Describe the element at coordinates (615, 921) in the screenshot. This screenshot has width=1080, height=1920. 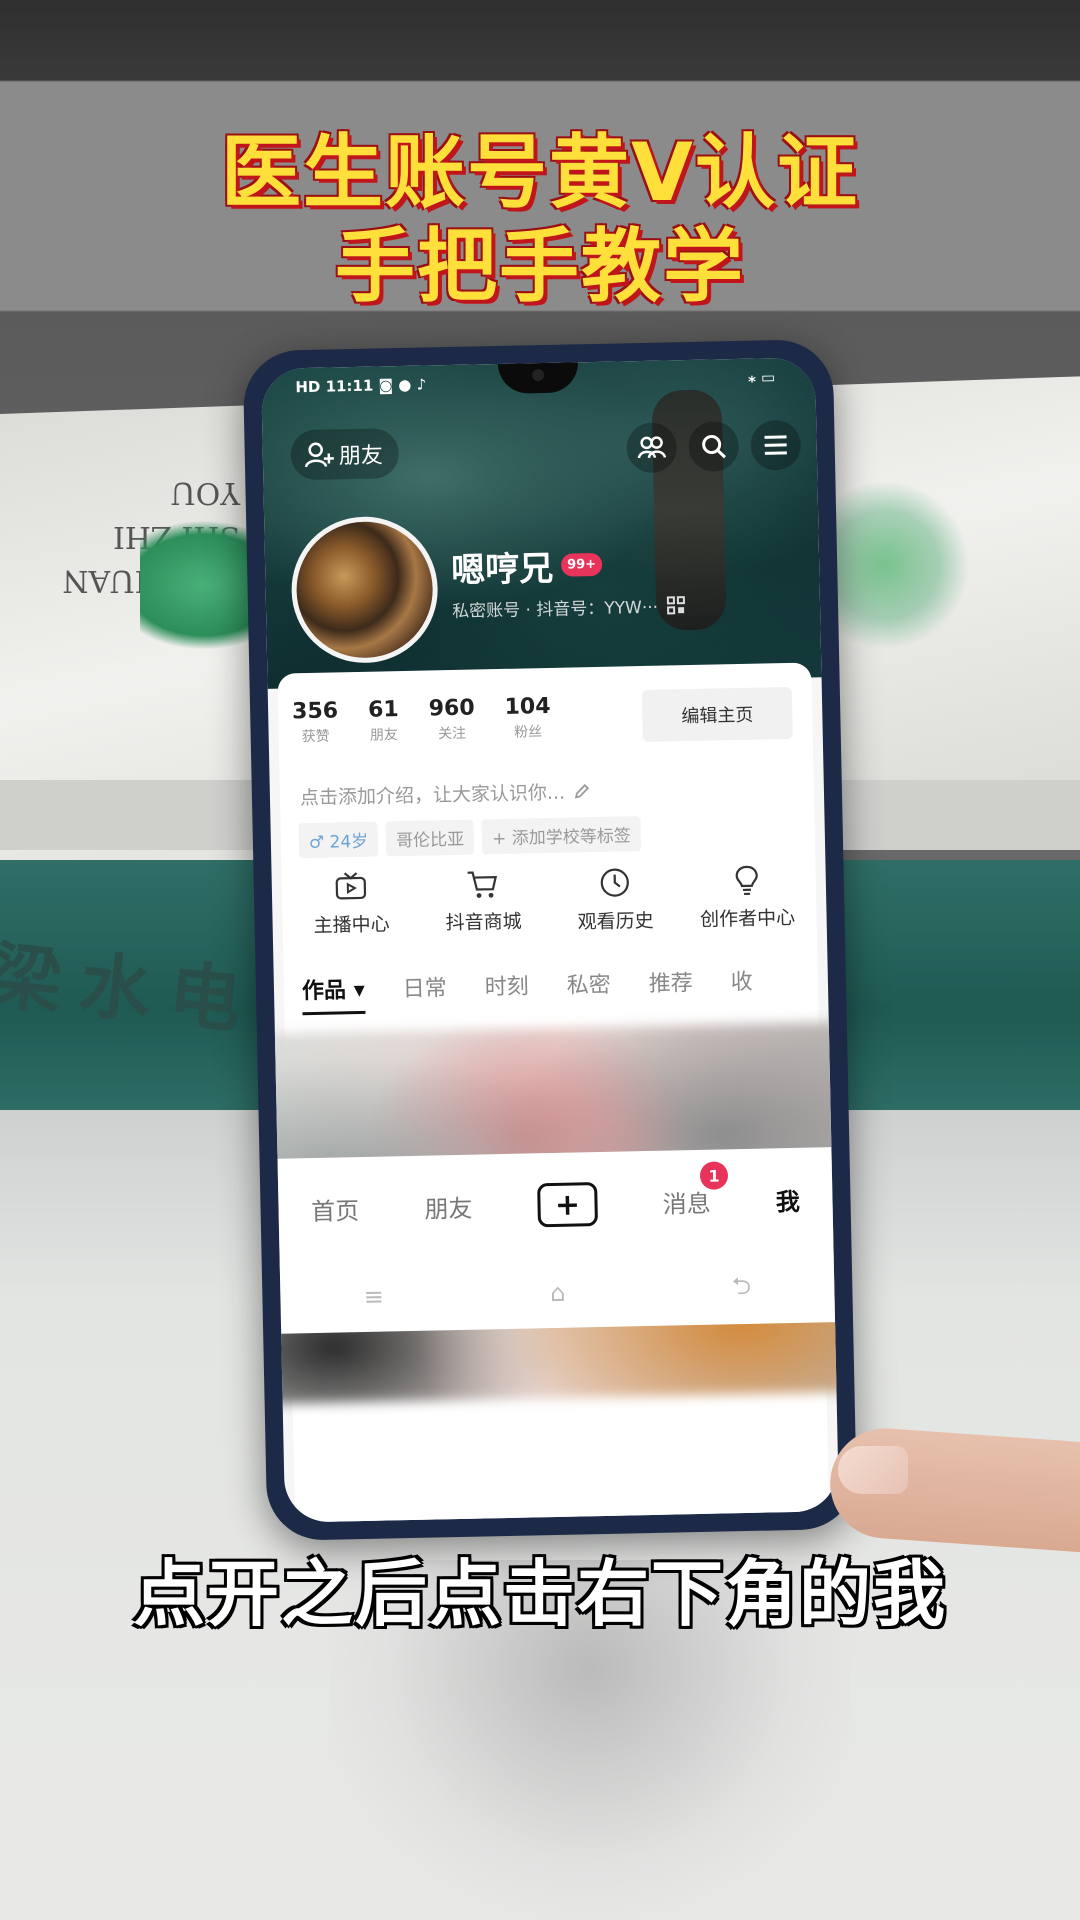
I see `shortcut-label: 观看历史` at that location.